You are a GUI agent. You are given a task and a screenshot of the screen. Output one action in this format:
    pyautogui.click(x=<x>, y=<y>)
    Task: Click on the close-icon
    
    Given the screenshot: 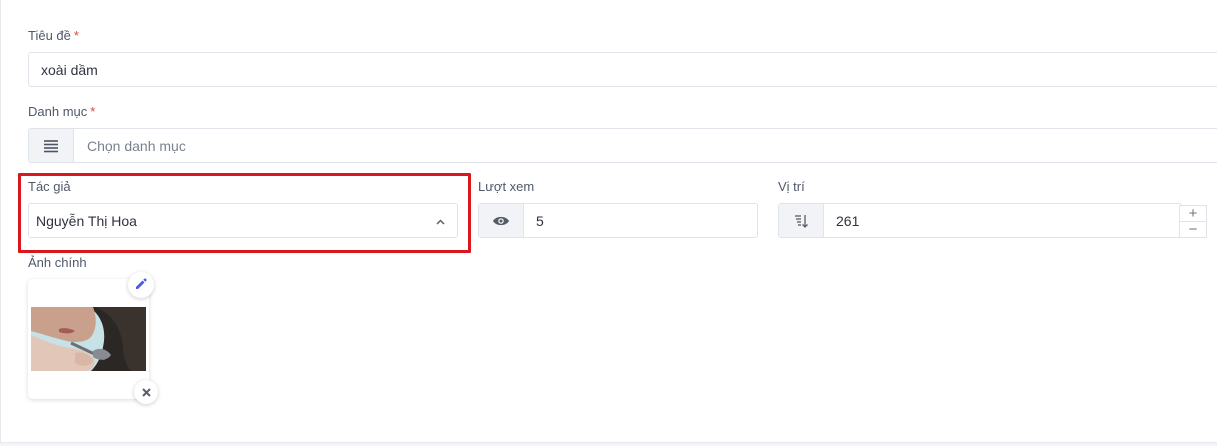 What is the action you would take?
    pyautogui.click(x=146, y=392)
    